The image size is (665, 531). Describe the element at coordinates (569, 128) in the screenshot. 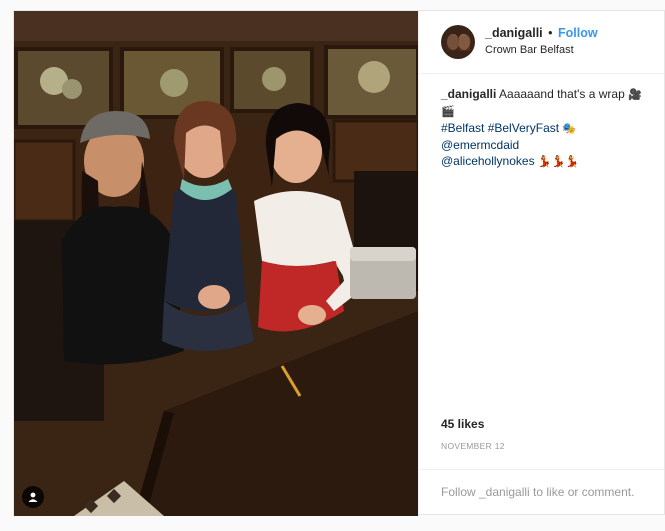

I see `caption-emoji-masks: 🎭` at that location.